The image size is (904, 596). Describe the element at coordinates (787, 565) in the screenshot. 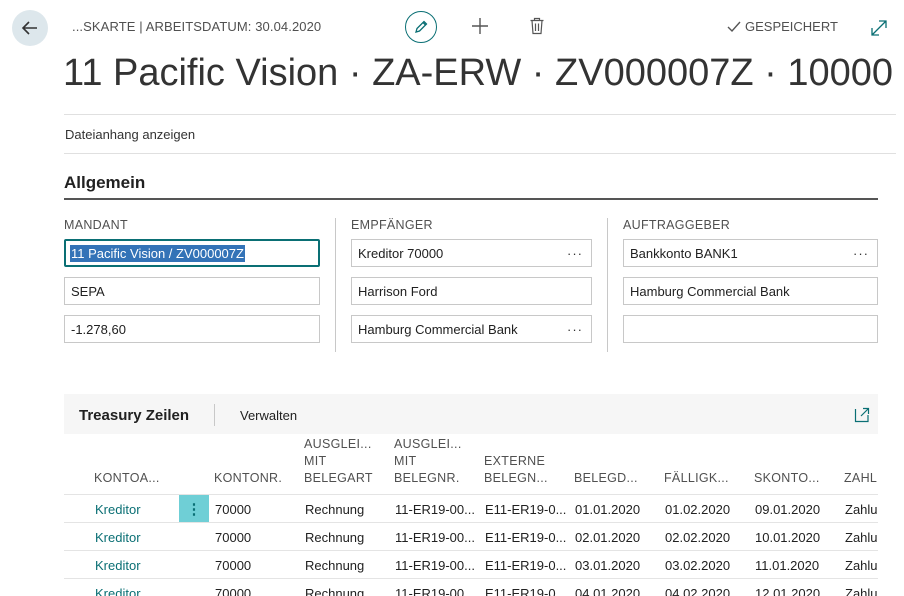

I see `cell: 11.01.2020` at that location.